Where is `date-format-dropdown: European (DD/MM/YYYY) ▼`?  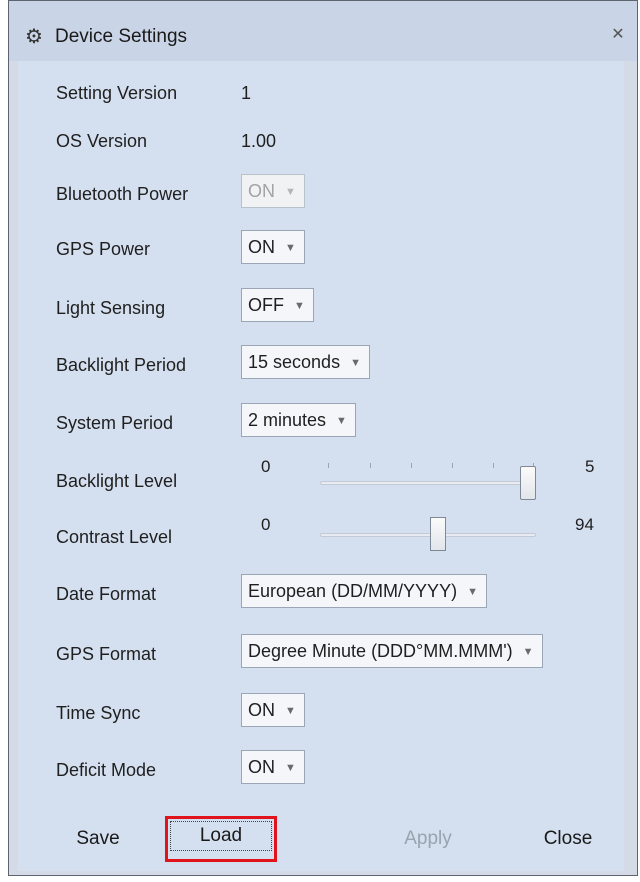 date-format-dropdown: European (DD/MM/YYYY) ▼ is located at coordinates (364, 591).